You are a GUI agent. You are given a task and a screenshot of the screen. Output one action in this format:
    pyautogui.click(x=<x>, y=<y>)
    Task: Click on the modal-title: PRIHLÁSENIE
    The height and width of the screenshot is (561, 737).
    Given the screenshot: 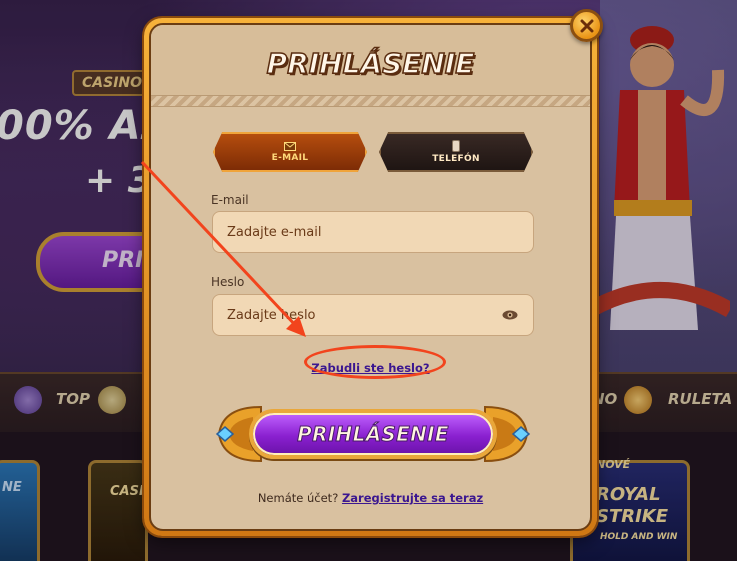 What is the action you would take?
    pyautogui.click(x=370, y=63)
    